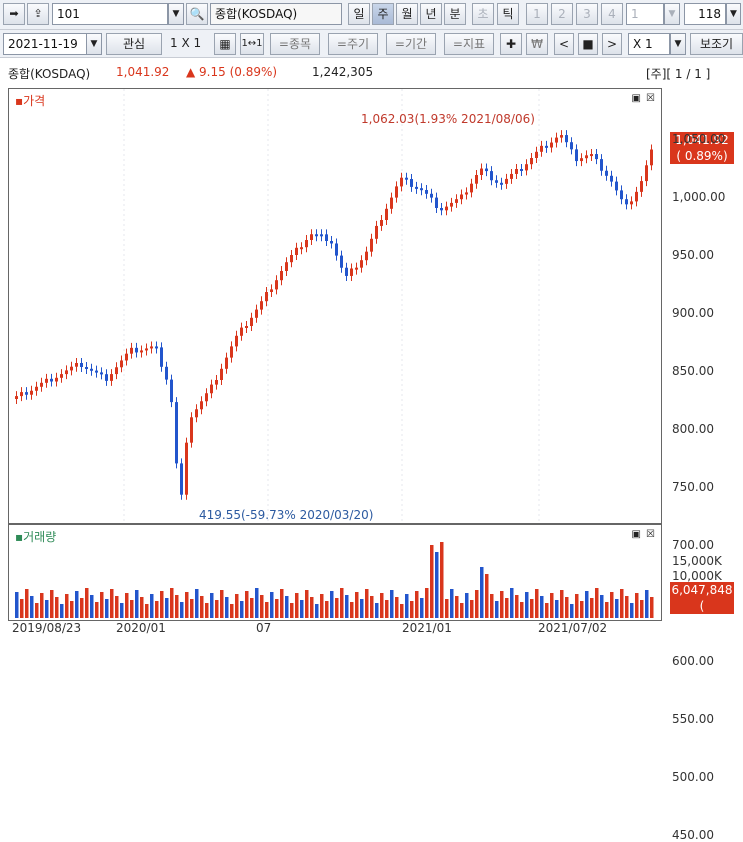  I want to click on cycle-button: =주기, so click(353, 44).